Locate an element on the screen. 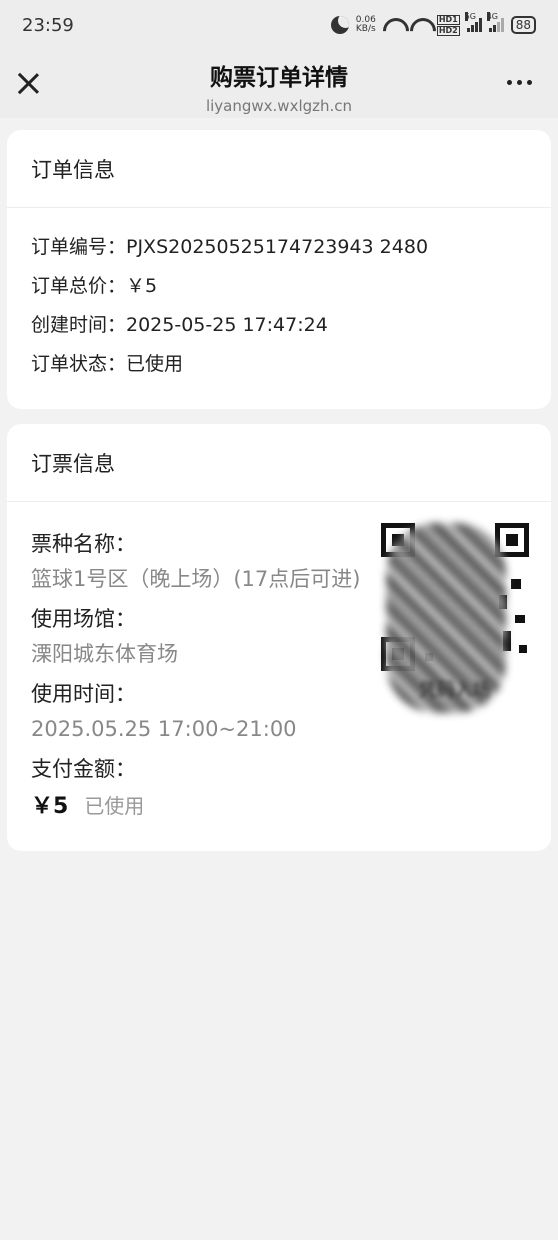  signal-icon-1: 5G is located at coordinates (473, 22).